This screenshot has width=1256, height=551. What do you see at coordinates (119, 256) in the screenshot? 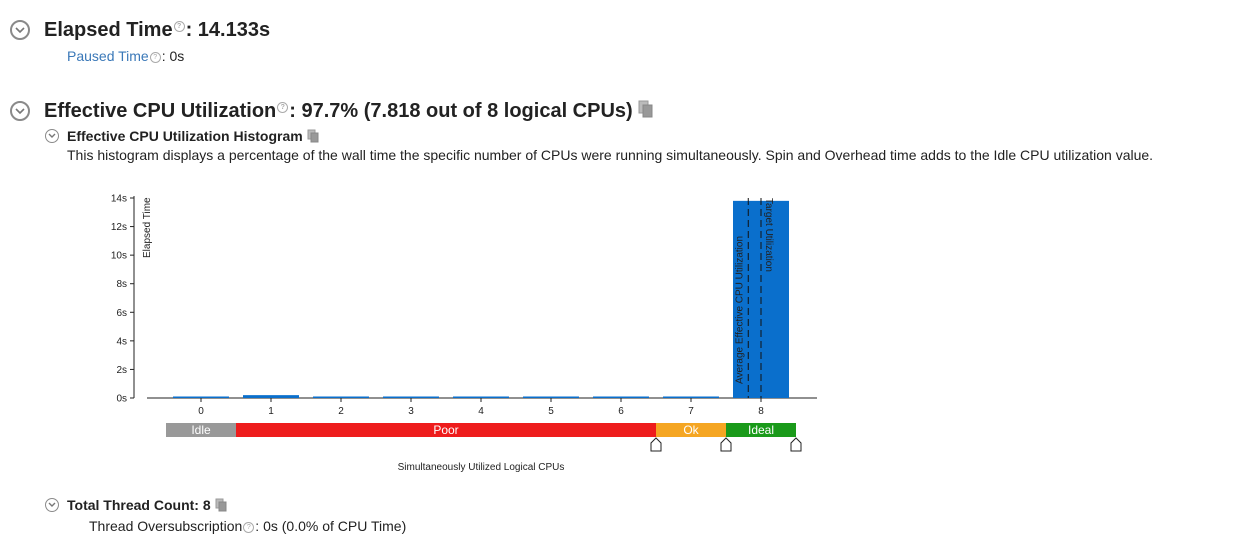
I see `y-tick-label: 10s` at bounding box center [119, 256].